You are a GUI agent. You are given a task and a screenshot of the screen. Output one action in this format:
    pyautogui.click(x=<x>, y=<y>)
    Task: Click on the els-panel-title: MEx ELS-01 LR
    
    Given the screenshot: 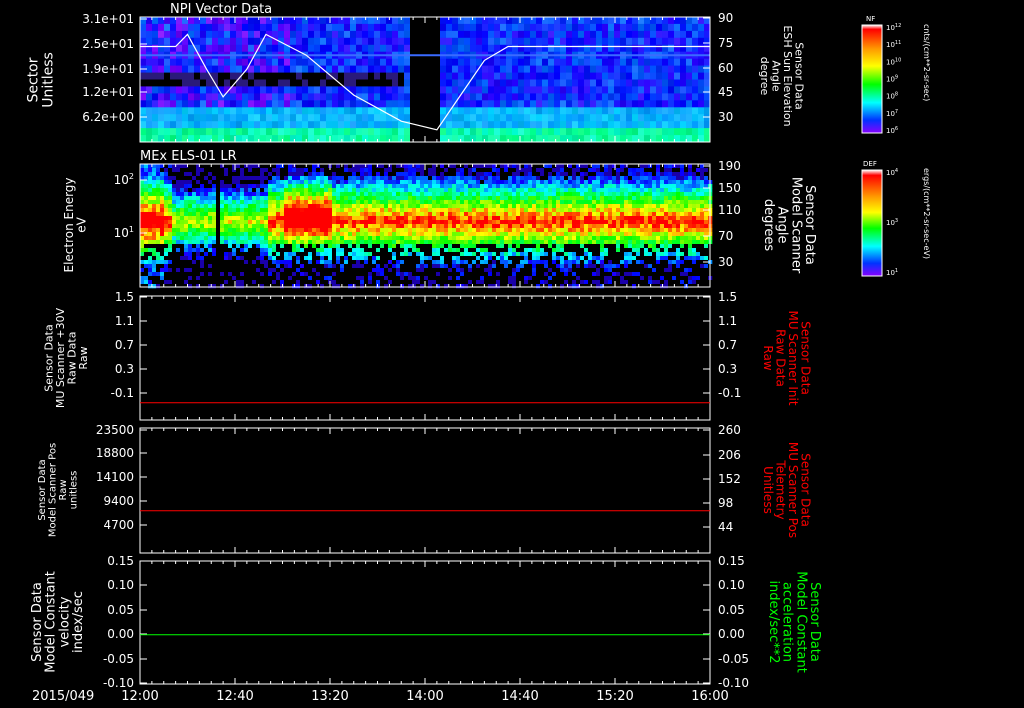 What is the action you would take?
    pyautogui.click(x=188, y=156)
    